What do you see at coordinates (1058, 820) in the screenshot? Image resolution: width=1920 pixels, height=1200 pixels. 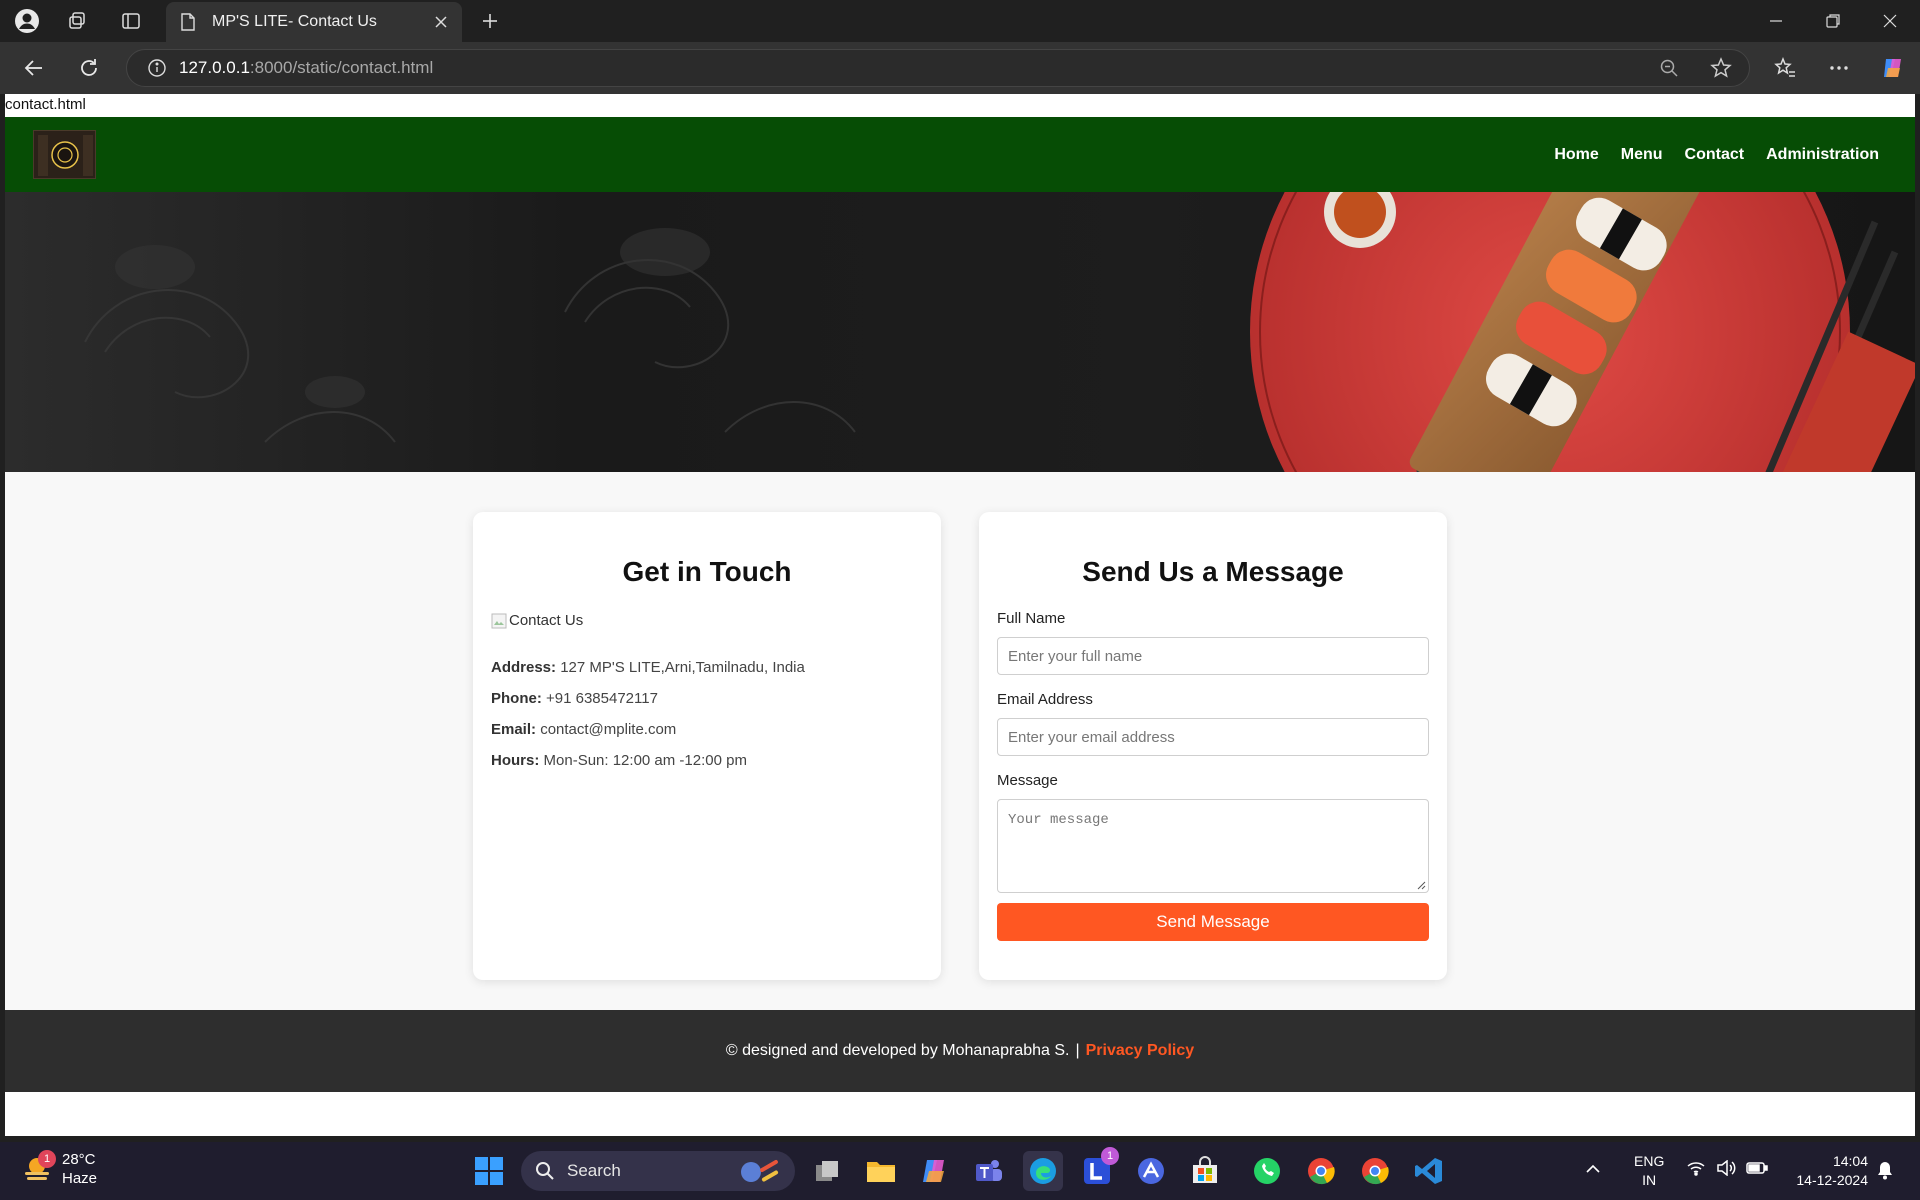 I see `message-placeholder: Your message` at bounding box center [1058, 820].